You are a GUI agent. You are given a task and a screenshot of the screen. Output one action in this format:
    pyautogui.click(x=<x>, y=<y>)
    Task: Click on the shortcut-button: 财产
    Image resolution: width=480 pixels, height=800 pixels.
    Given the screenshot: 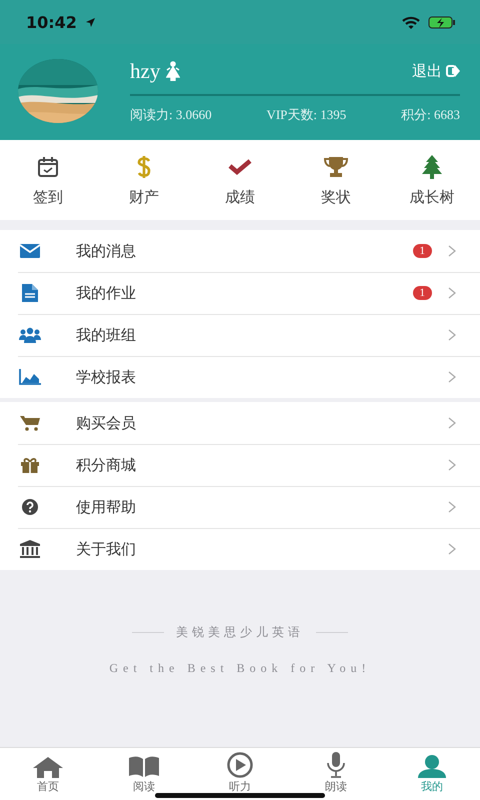 What is the action you would take?
    pyautogui.click(x=144, y=180)
    